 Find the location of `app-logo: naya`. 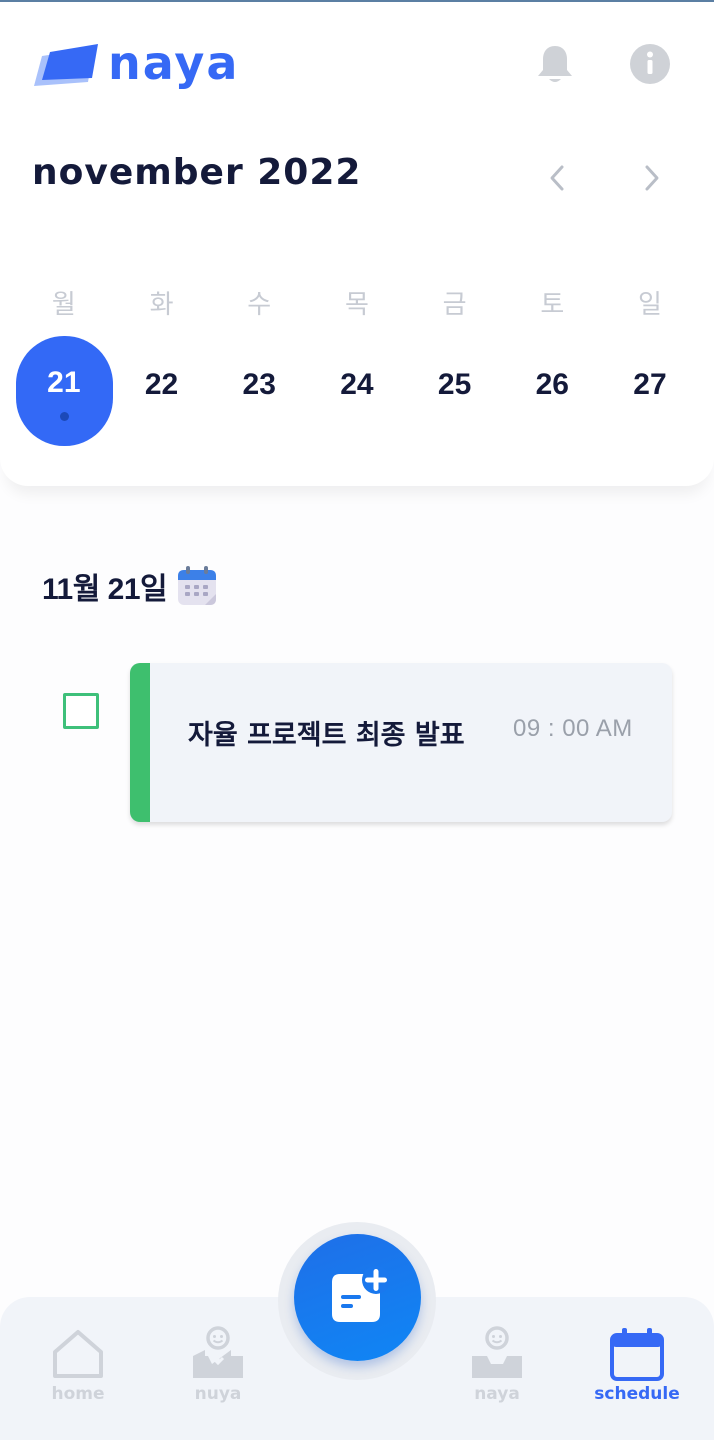

app-logo: naya is located at coordinates (142, 64).